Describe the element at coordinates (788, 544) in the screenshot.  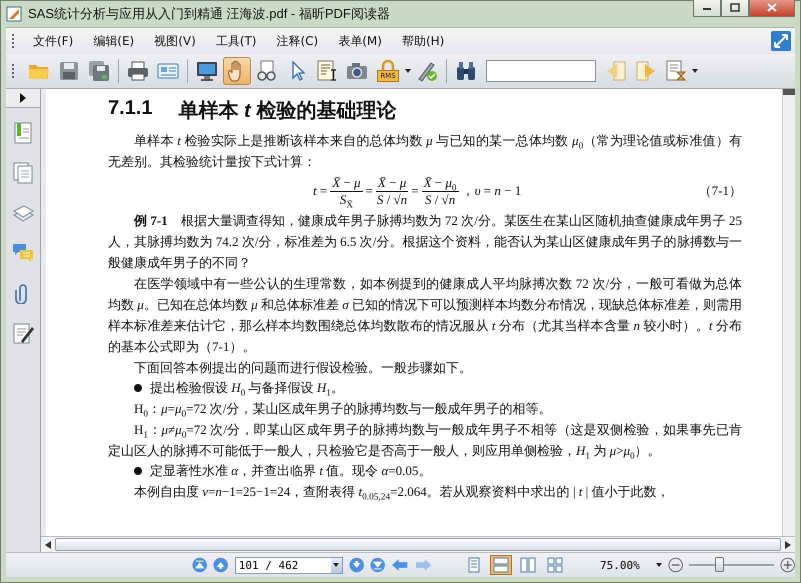
I see `scroll-right-icon` at that location.